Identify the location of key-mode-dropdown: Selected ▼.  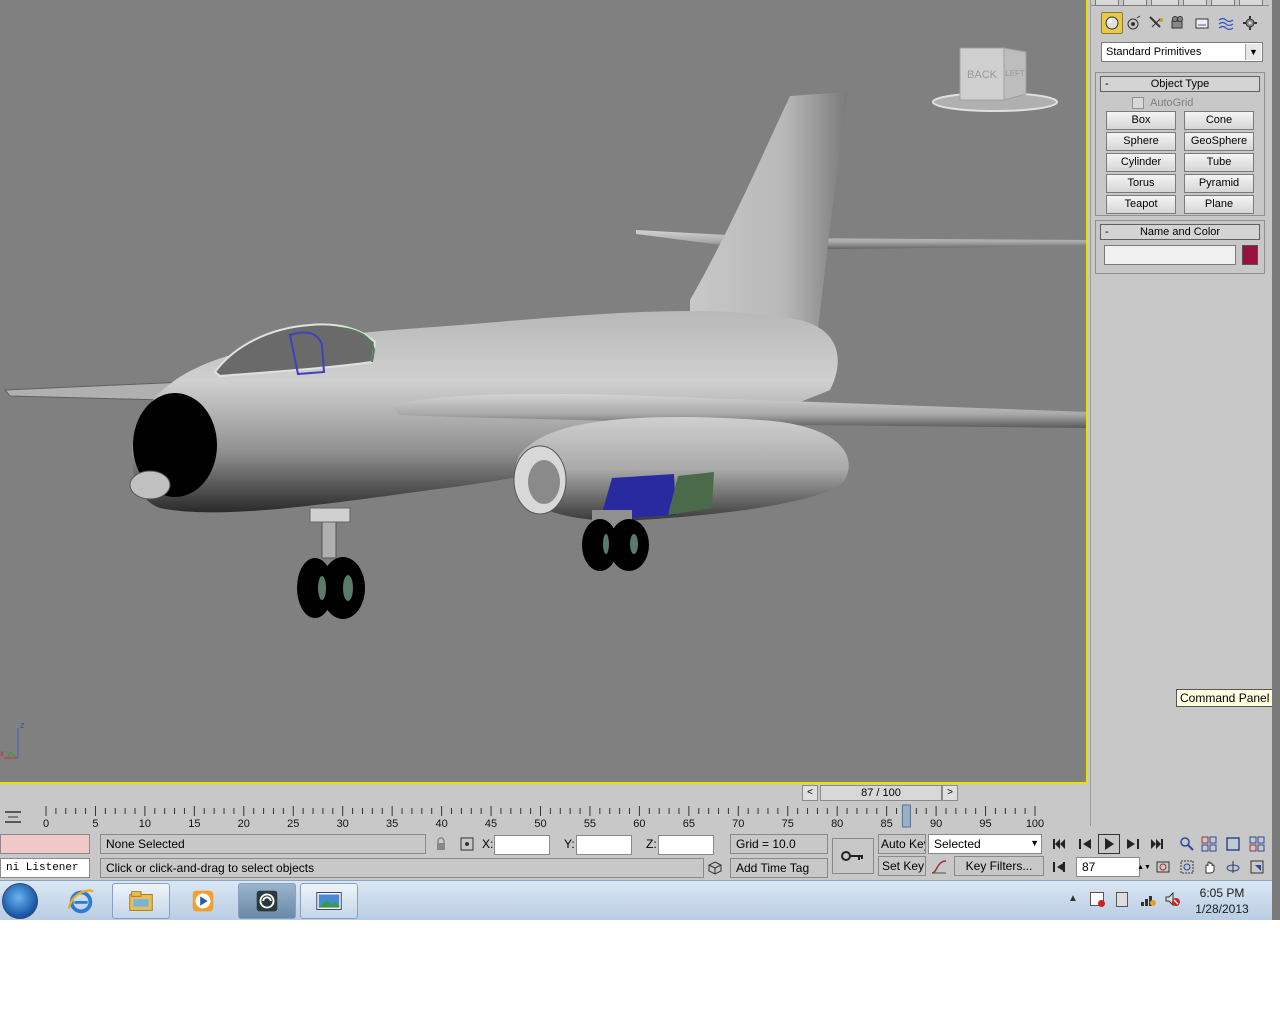
(985, 844).